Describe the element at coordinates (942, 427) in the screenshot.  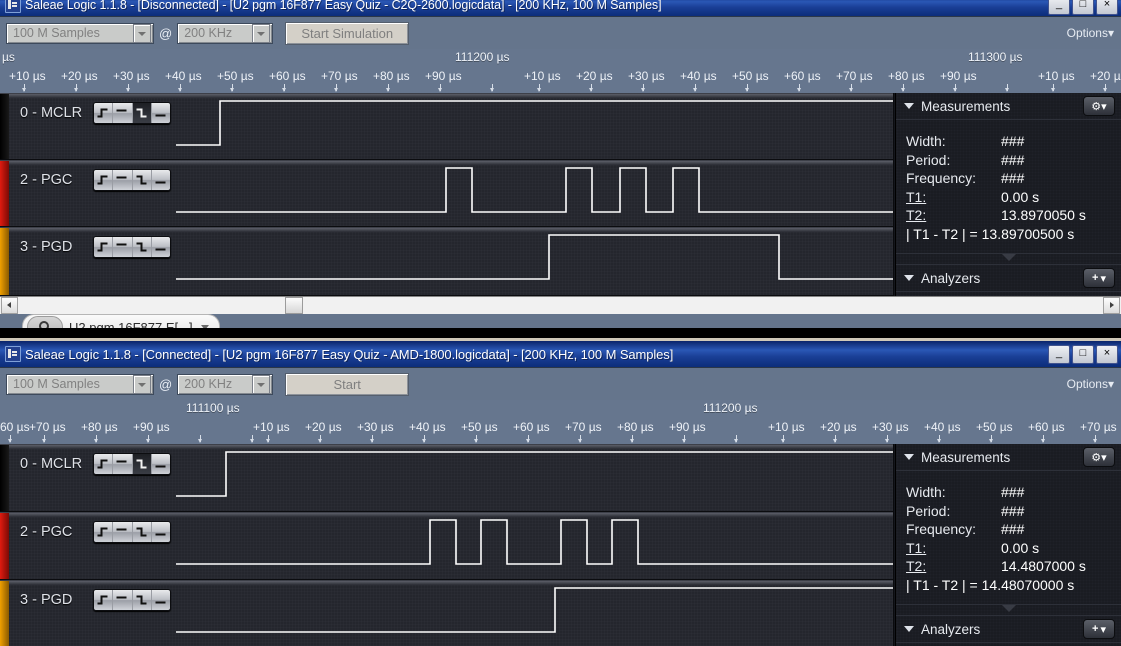
I see `ruler-minor-label: +40 µs` at that location.